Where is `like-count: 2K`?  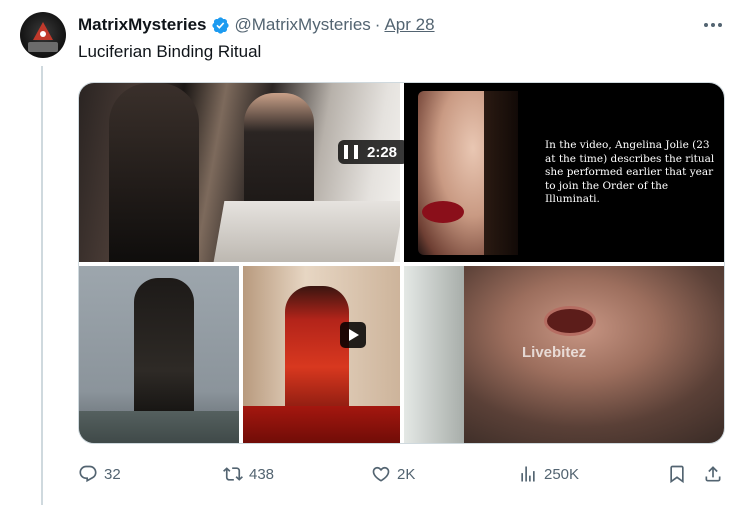
like-count: 2K is located at coordinates (406, 474).